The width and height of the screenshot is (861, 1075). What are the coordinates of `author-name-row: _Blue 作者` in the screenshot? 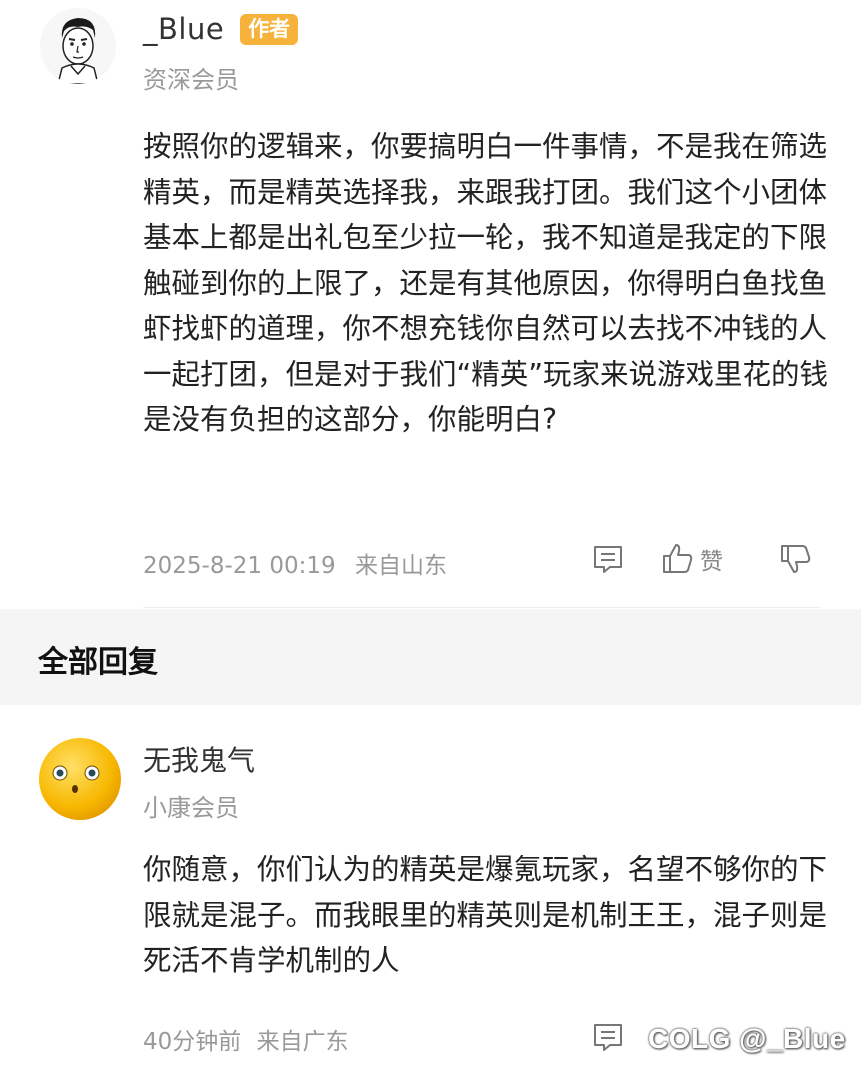 It's located at (221, 29).